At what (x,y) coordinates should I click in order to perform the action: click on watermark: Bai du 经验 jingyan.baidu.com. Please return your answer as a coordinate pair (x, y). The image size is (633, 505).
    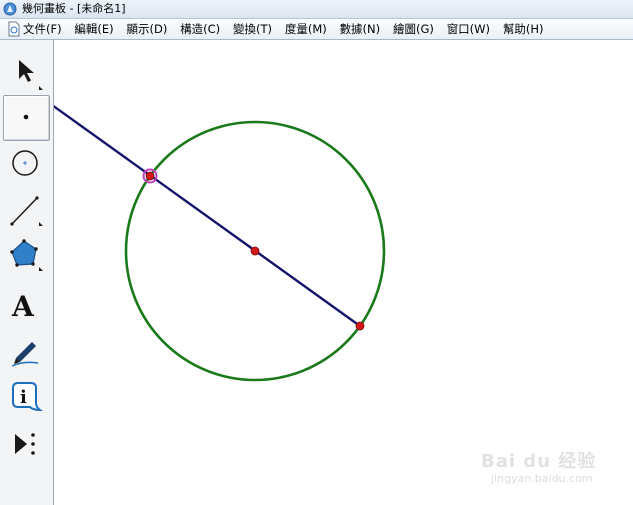
    Looking at the image, I should click on (541, 469).